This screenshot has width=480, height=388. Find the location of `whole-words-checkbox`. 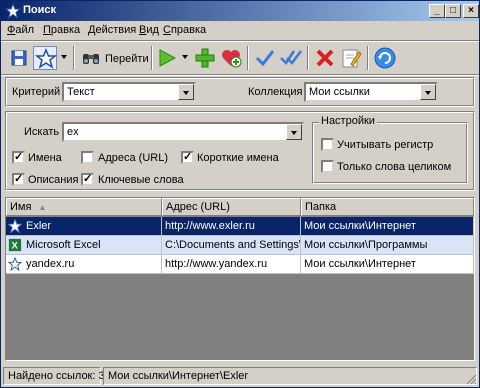

whole-words-checkbox is located at coordinates (327, 166).